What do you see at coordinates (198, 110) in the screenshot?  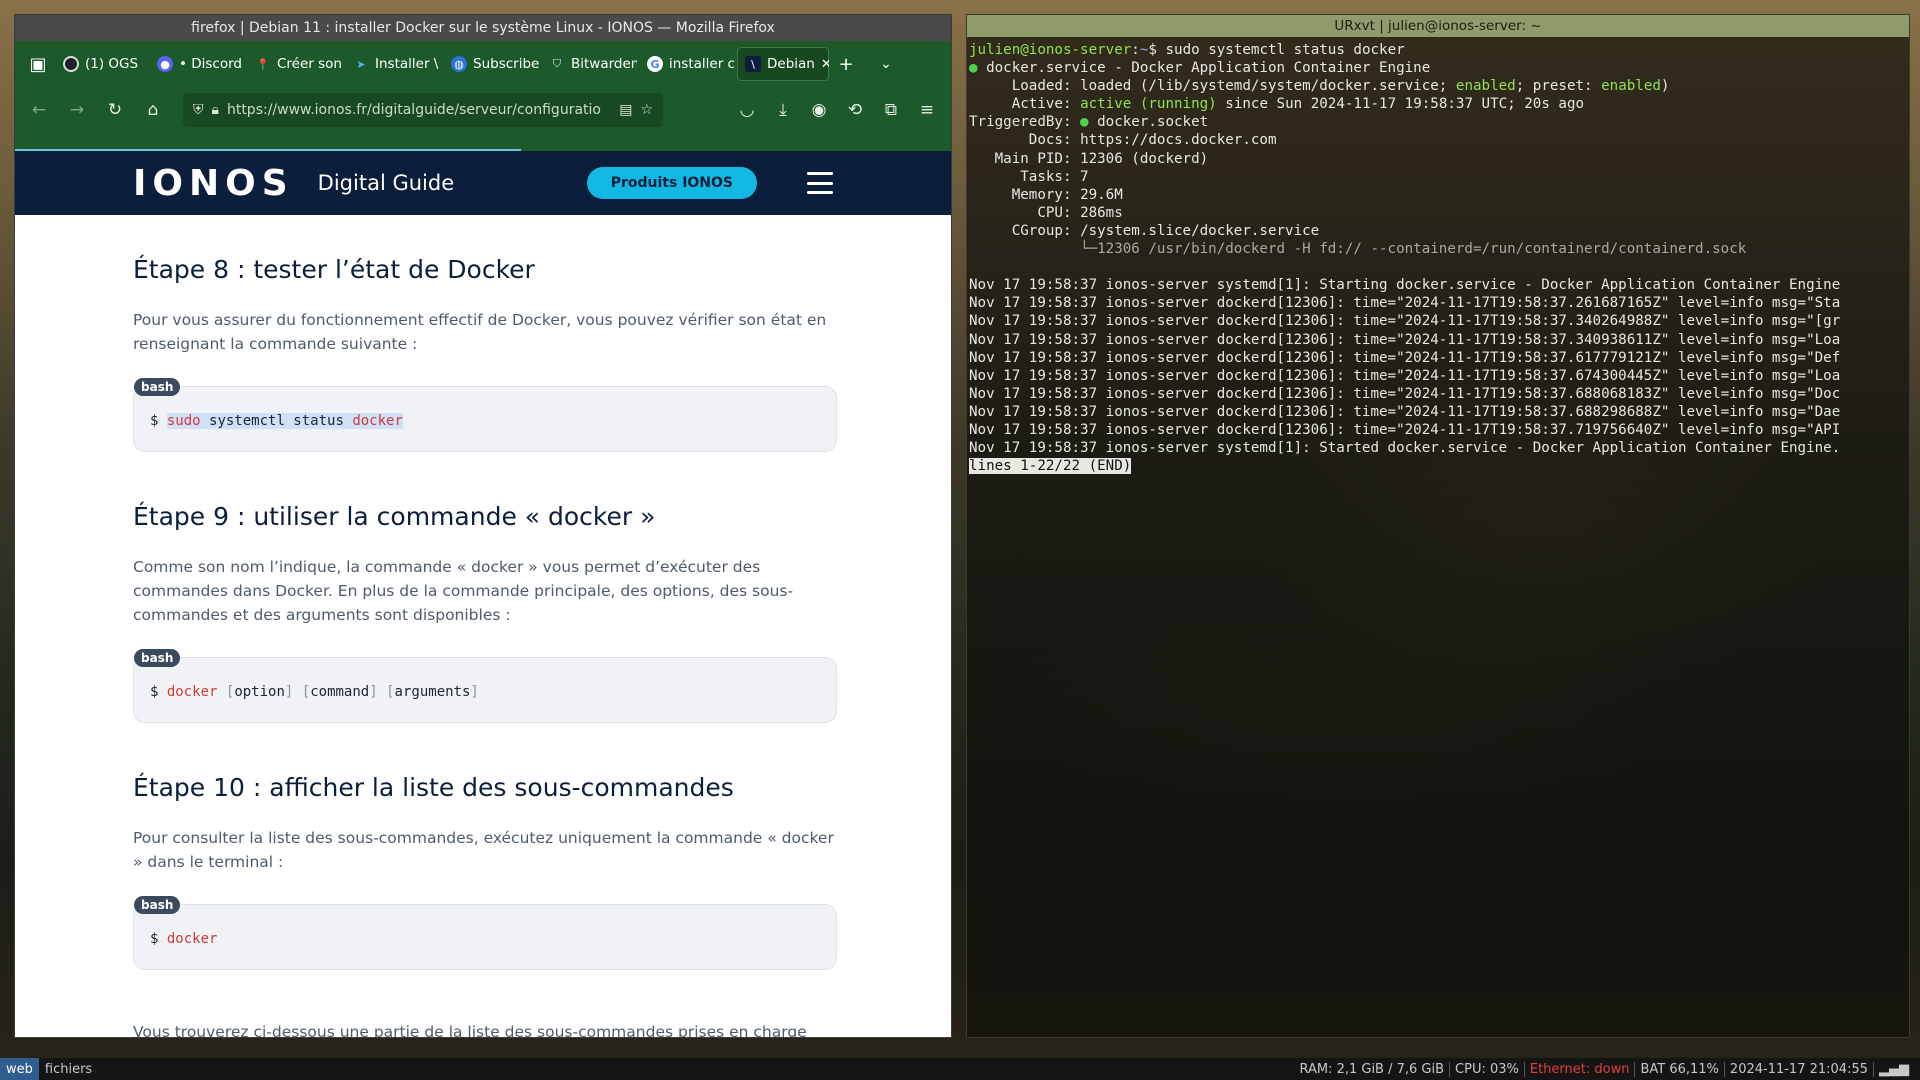 I see `shield-icon: ⛨` at bounding box center [198, 110].